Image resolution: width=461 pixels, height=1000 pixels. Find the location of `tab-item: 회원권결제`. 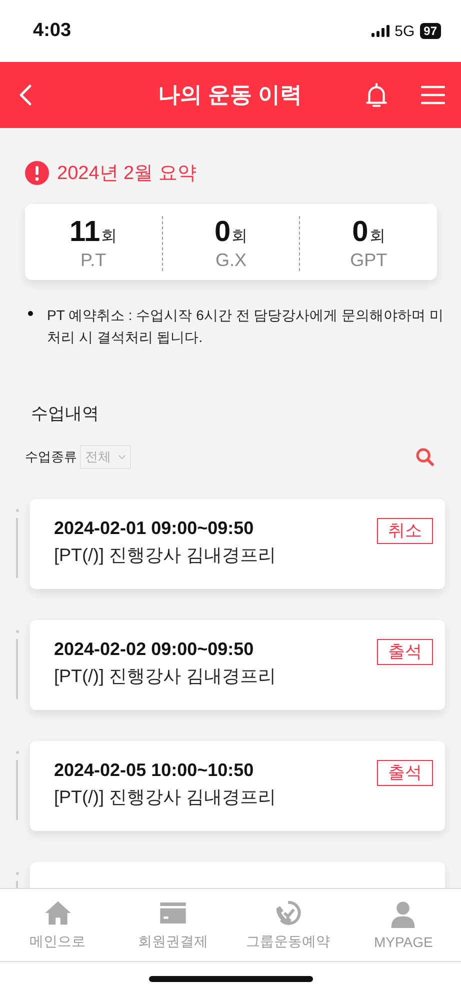

tab-item: 회원권결제 is located at coordinates (172, 925).